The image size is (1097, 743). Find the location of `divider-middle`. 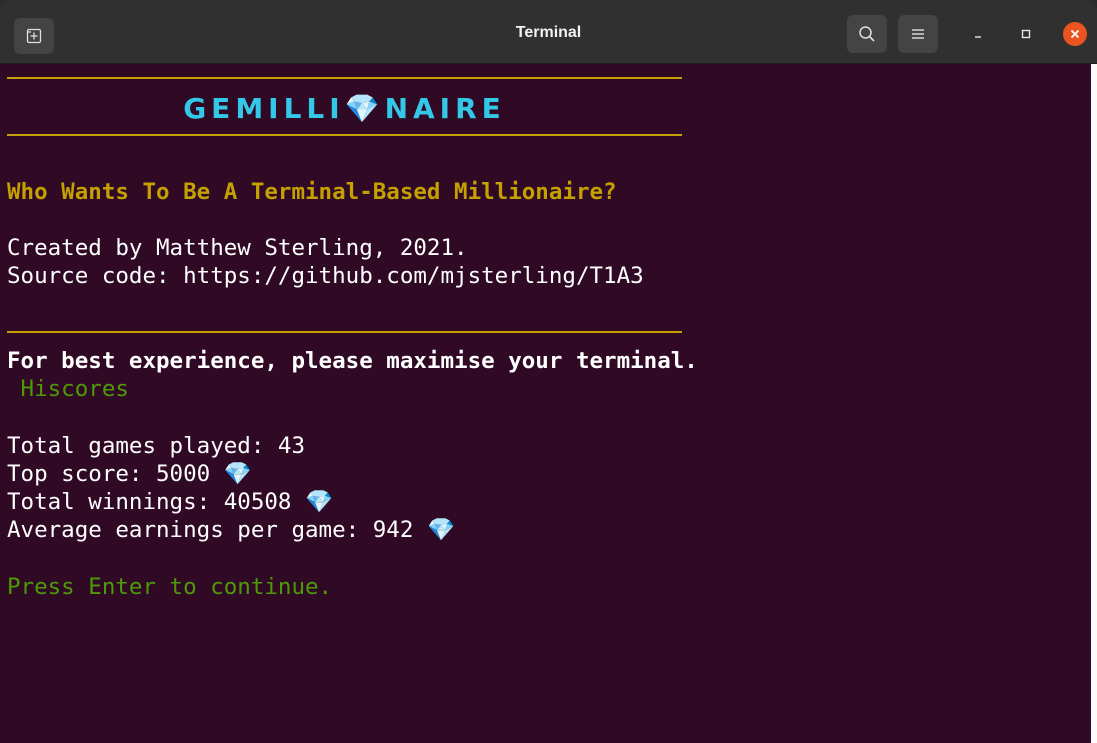

divider-middle is located at coordinates (344, 332).